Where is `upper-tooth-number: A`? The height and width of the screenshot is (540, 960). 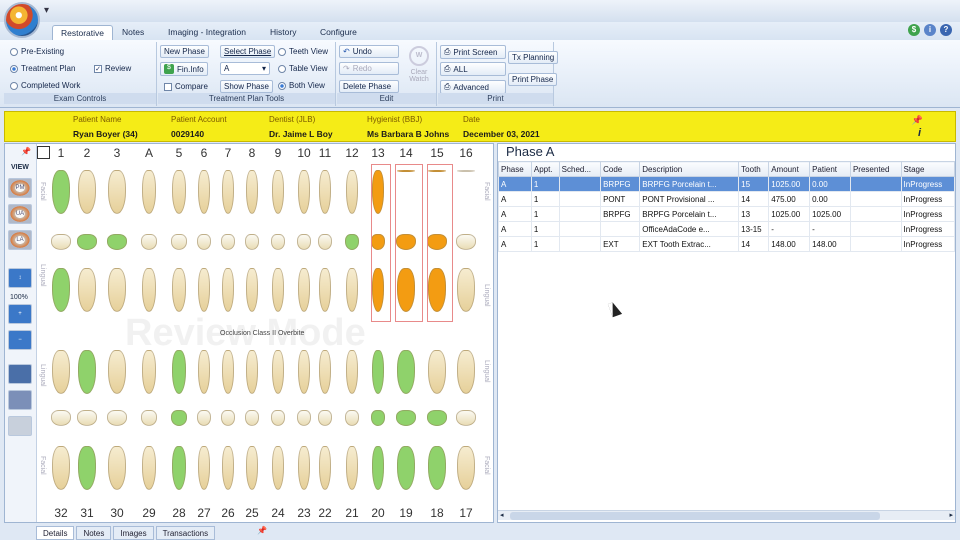 upper-tooth-number: A is located at coordinates (149, 153).